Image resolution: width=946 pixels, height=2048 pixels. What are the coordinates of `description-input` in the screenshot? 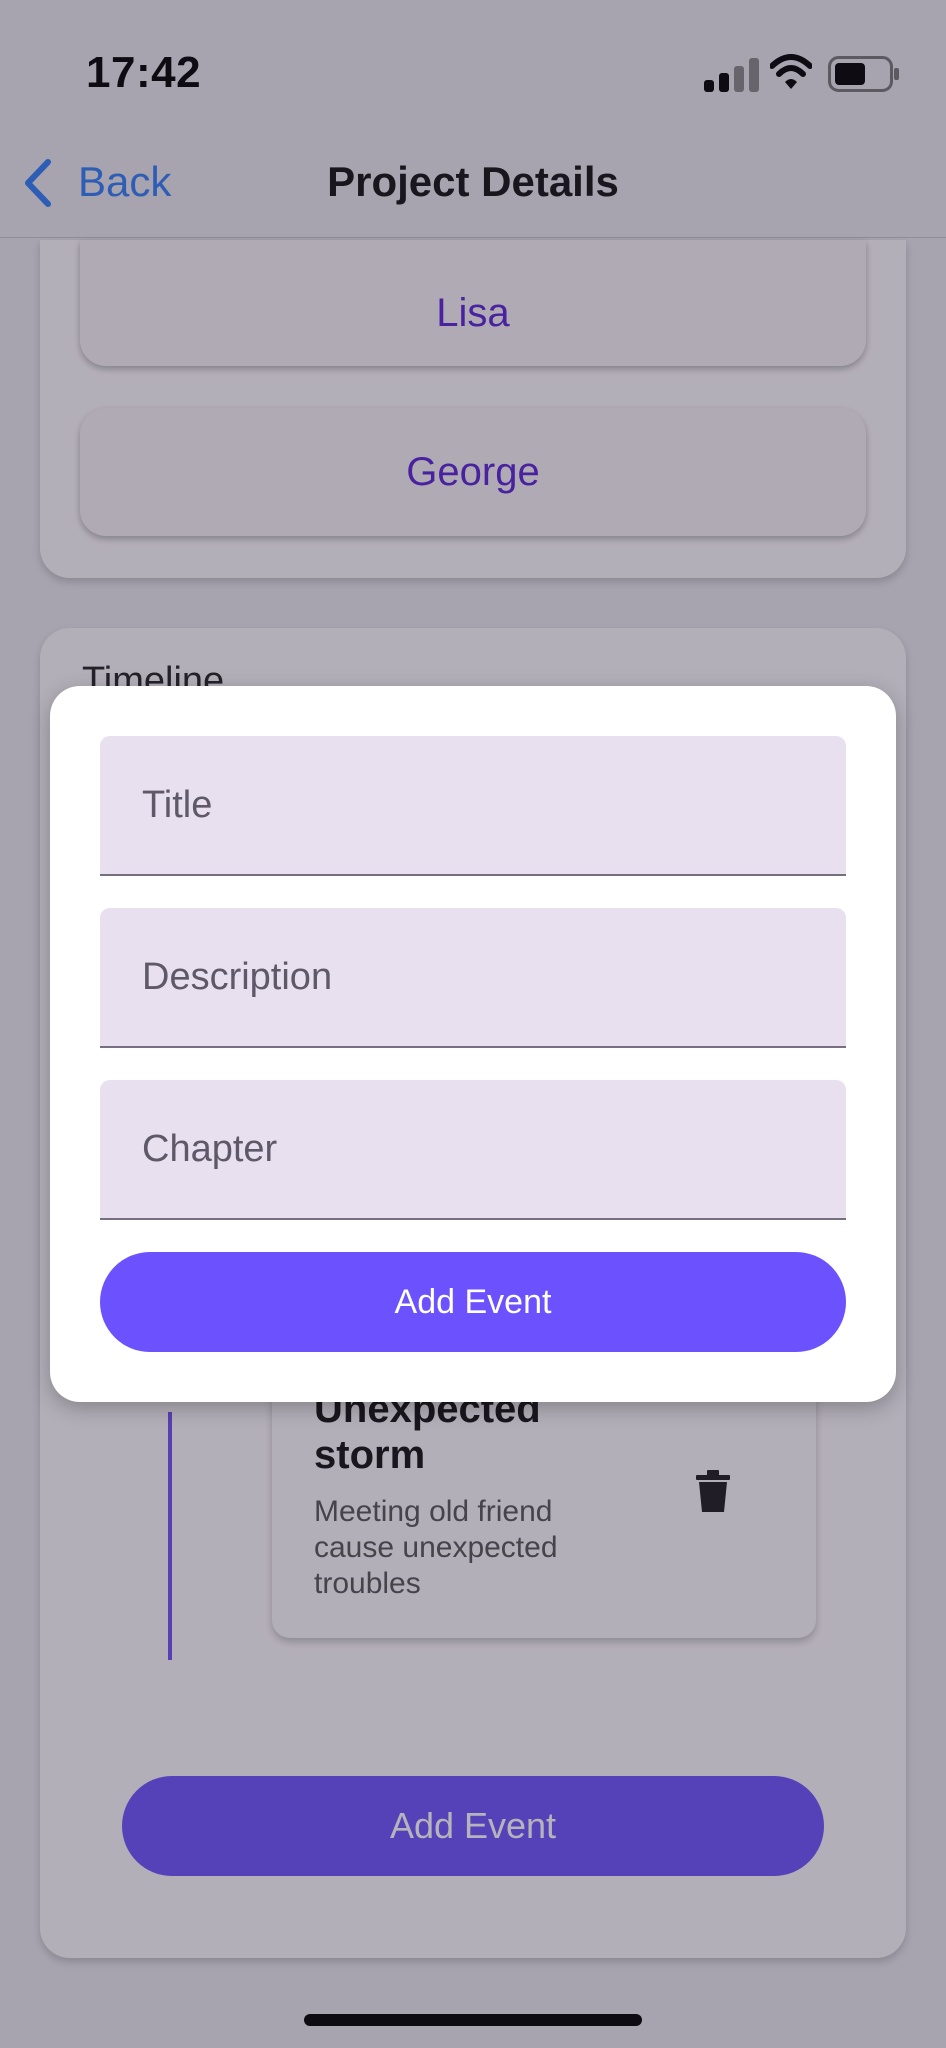 It's located at (494, 977).